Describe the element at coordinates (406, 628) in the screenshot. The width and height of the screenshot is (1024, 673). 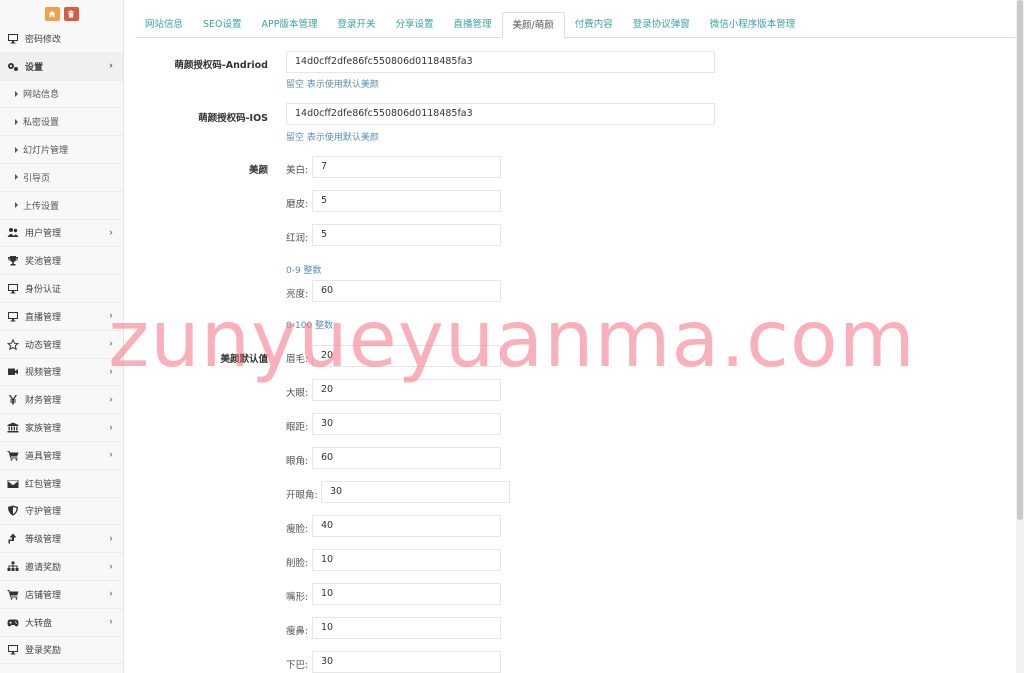
I see `thin-nose-input: 10` at that location.